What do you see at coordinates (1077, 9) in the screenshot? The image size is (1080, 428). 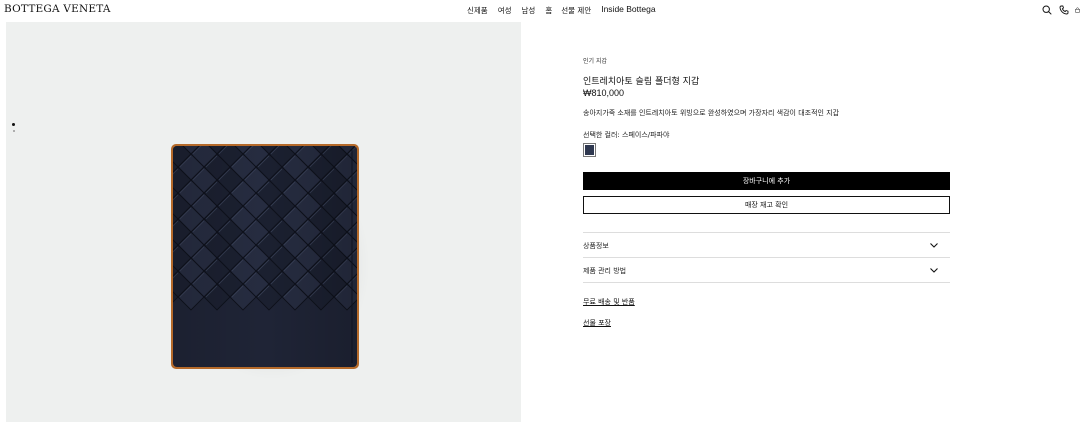 I see `bag-icon` at bounding box center [1077, 9].